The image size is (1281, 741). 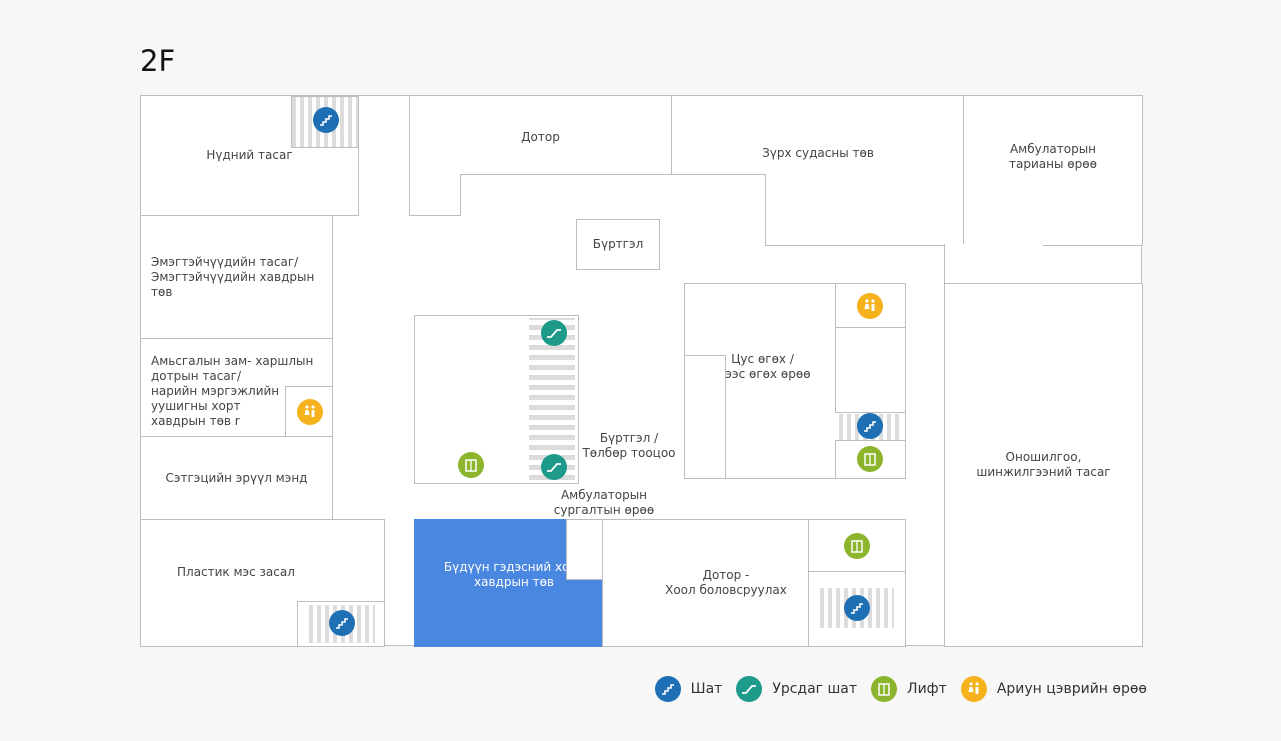 What do you see at coordinates (1053, 170) in the screenshot?
I see `room-vaccine: Амбулаторын тарианы өрөө` at bounding box center [1053, 170].